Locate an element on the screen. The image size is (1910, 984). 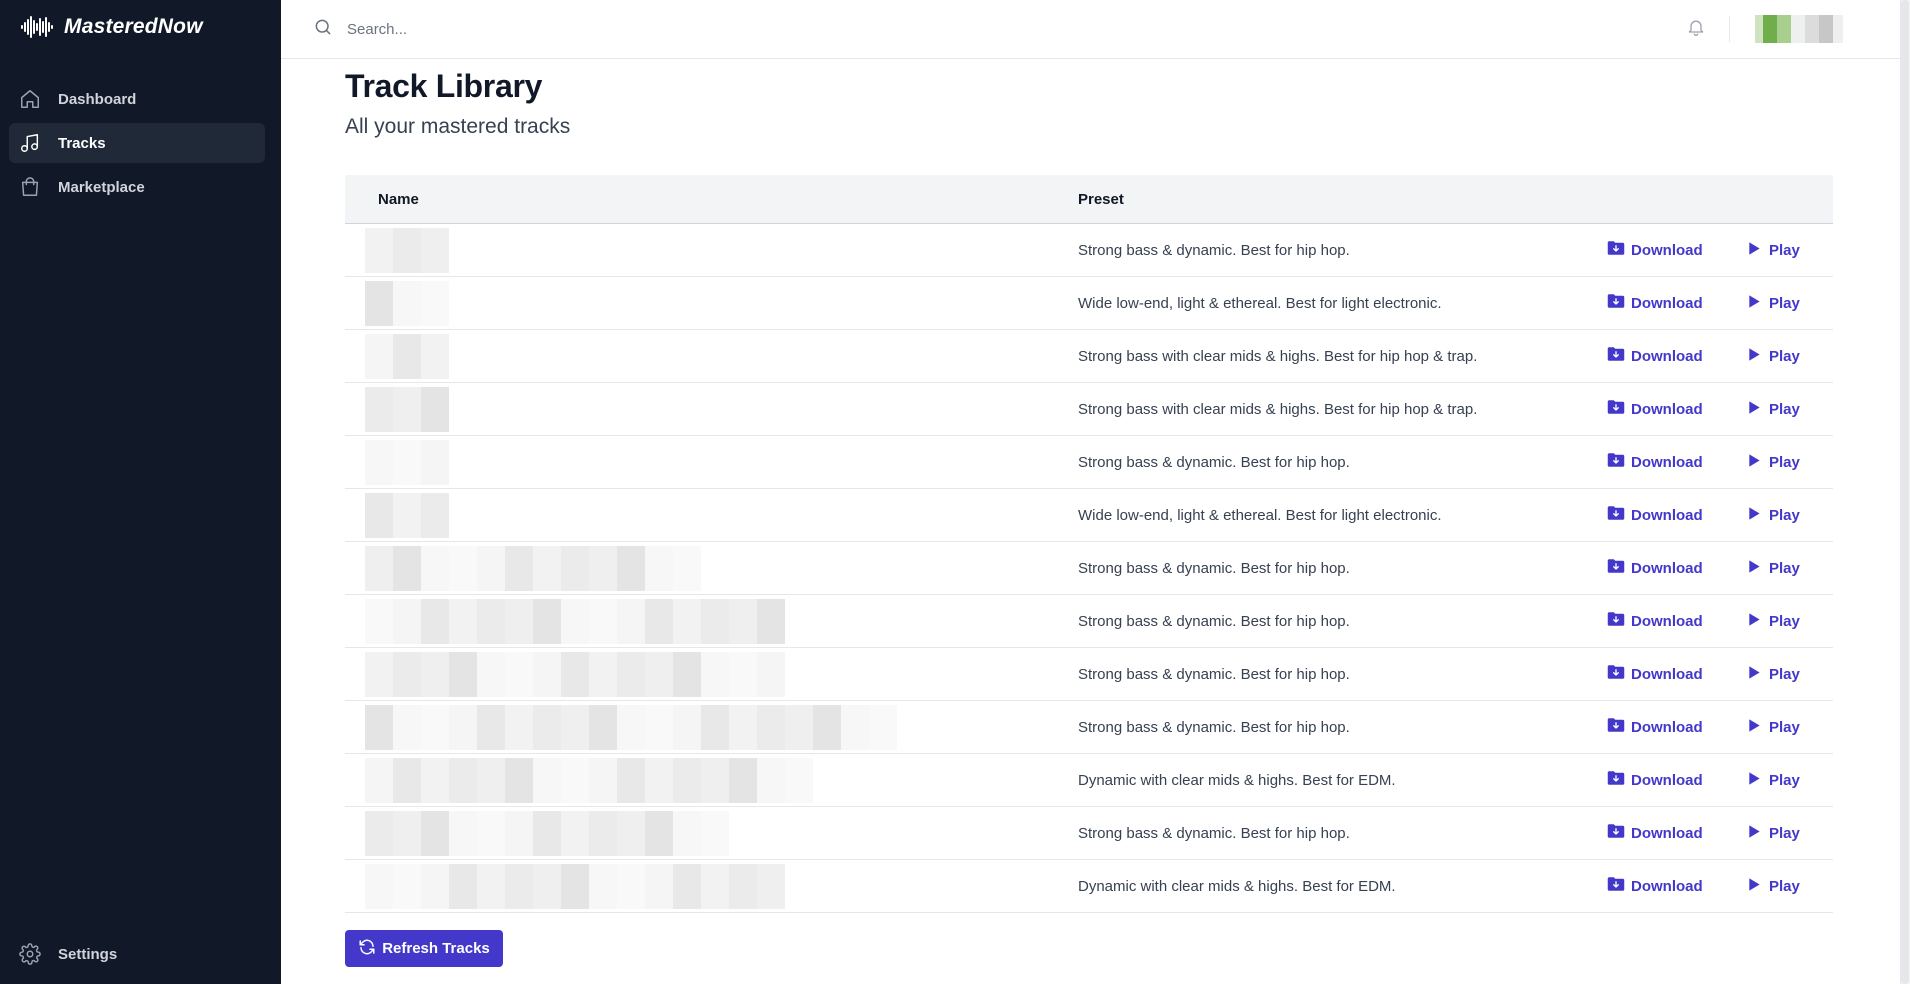
sidebar-settings: Settings is located at coordinates (137, 956).